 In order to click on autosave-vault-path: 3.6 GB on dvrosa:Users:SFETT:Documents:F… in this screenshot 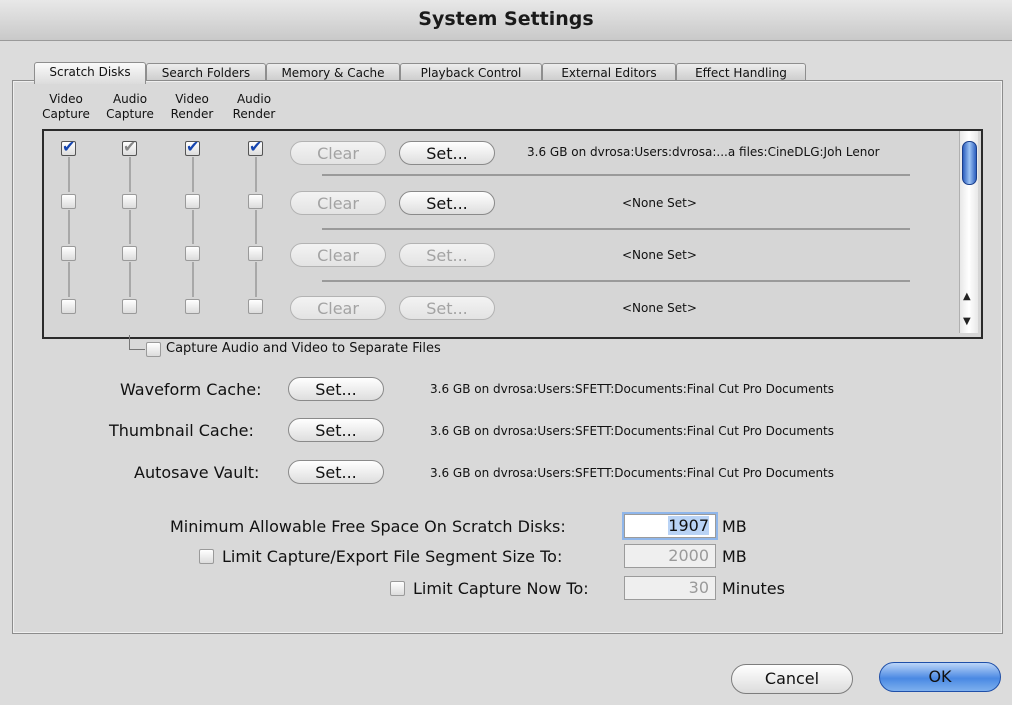, I will do `click(632, 473)`.